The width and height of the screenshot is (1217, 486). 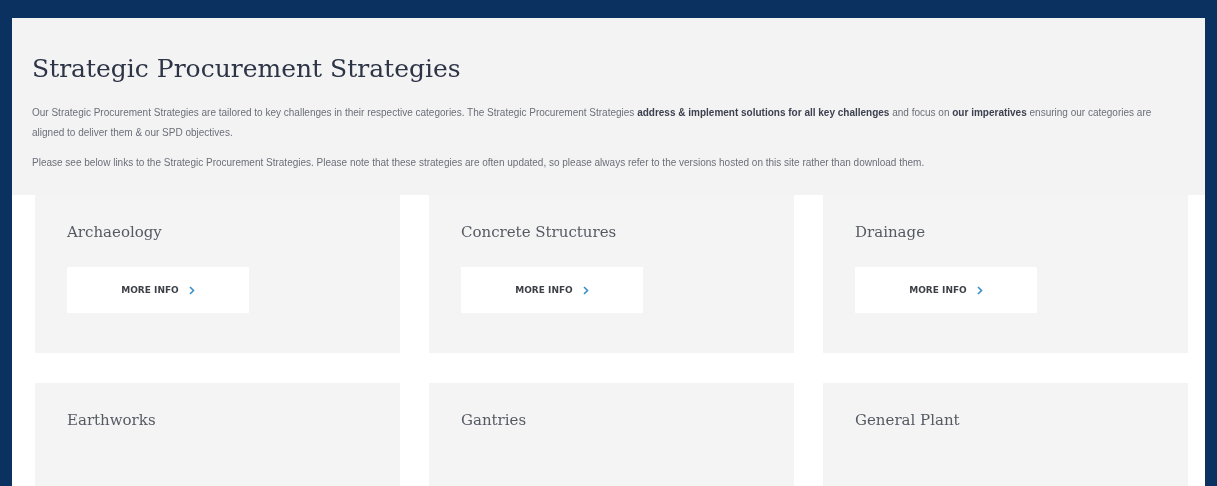 I want to click on card-title: Gantries, so click(x=494, y=420).